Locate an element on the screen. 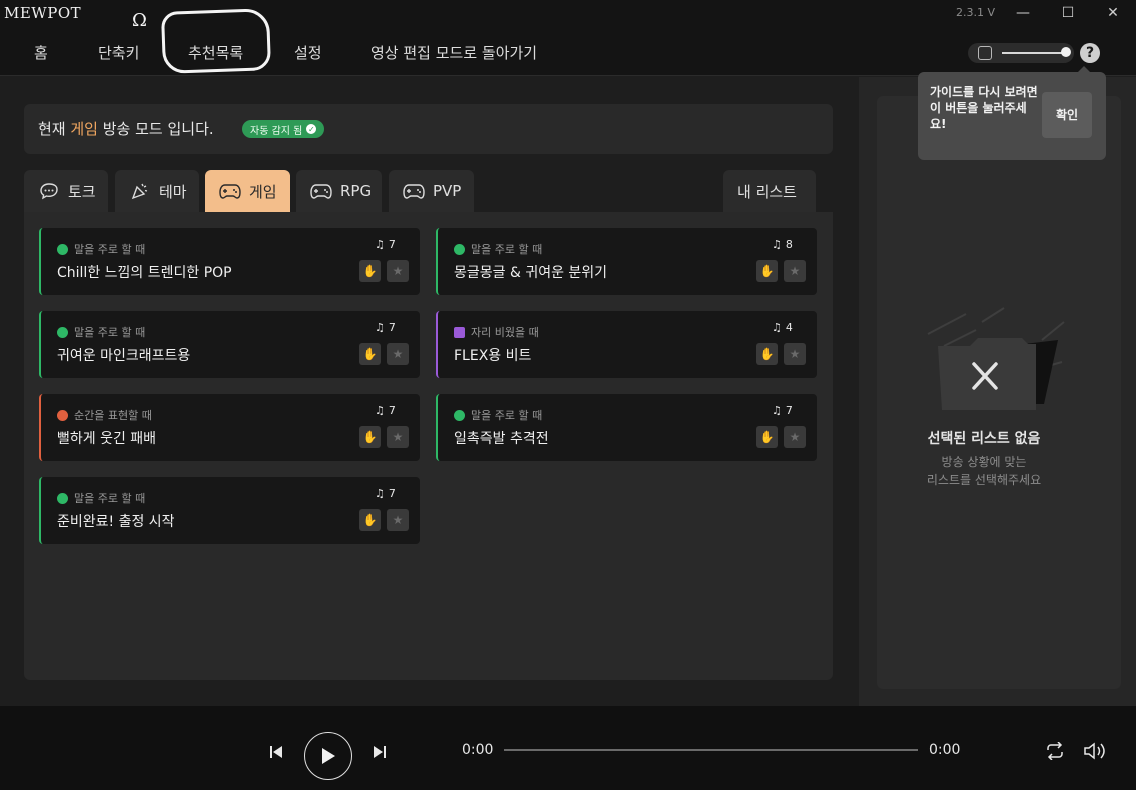 This screenshot has width=1136, height=790. tab-rpg: RPG is located at coordinates (339, 191).